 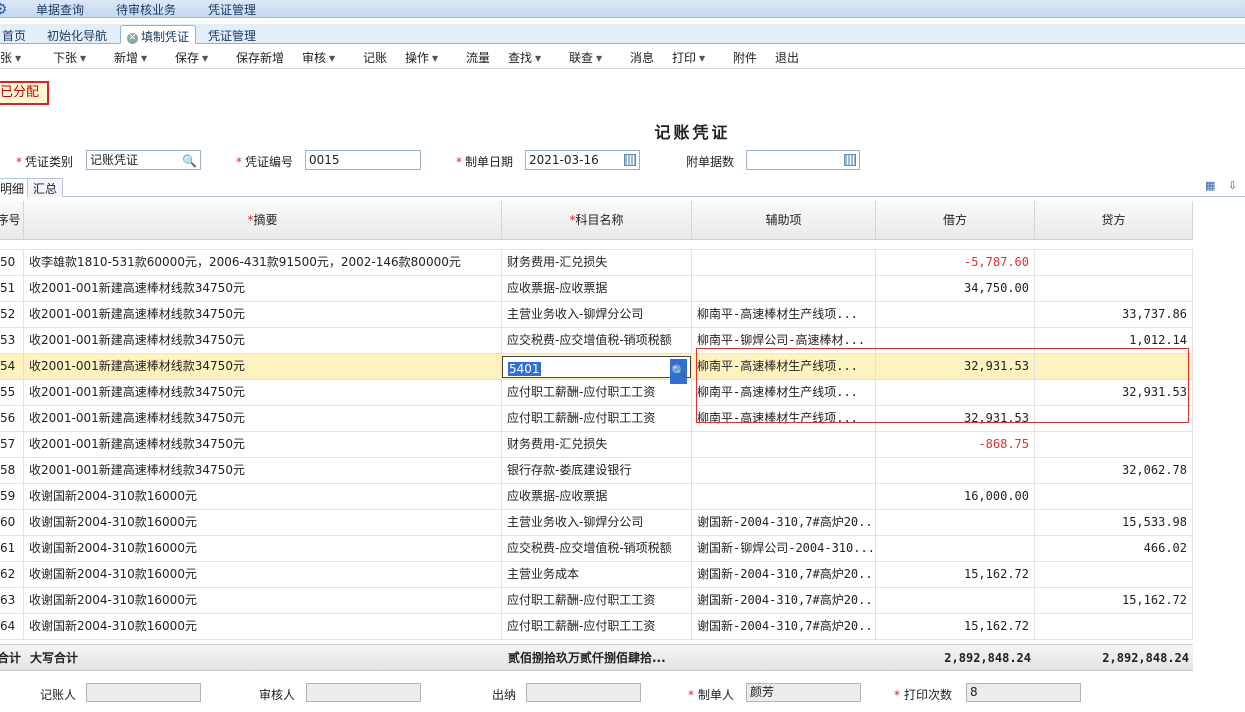 What do you see at coordinates (955, 289) in the screenshot?
I see `cell-debit: 34,750.00` at bounding box center [955, 289].